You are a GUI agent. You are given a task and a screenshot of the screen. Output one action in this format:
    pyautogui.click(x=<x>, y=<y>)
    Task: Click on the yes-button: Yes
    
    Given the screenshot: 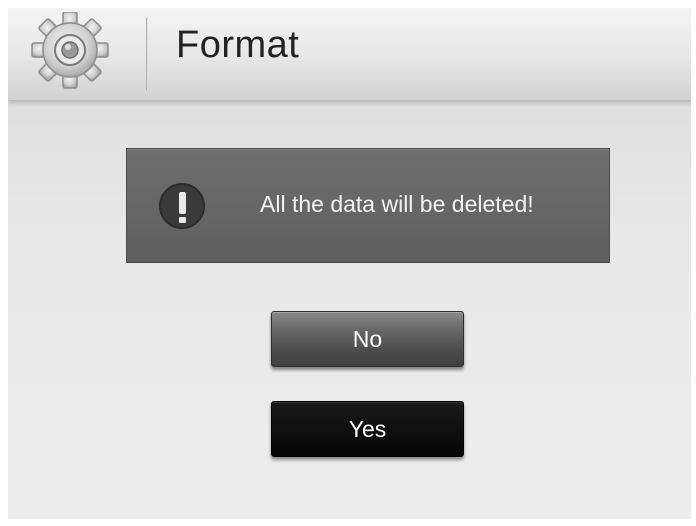 What is the action you would take?
    pyautogui.click(x=367, y=429)
    